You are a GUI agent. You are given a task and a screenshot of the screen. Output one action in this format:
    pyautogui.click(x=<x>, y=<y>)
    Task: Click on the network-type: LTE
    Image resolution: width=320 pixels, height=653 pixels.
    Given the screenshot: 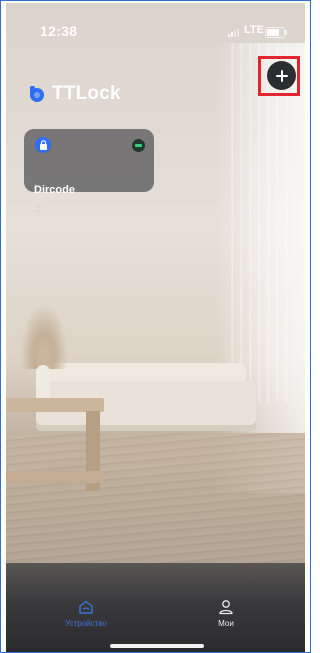 What is the action you would take?
    pyautogui.click(x=254, y=30)
    